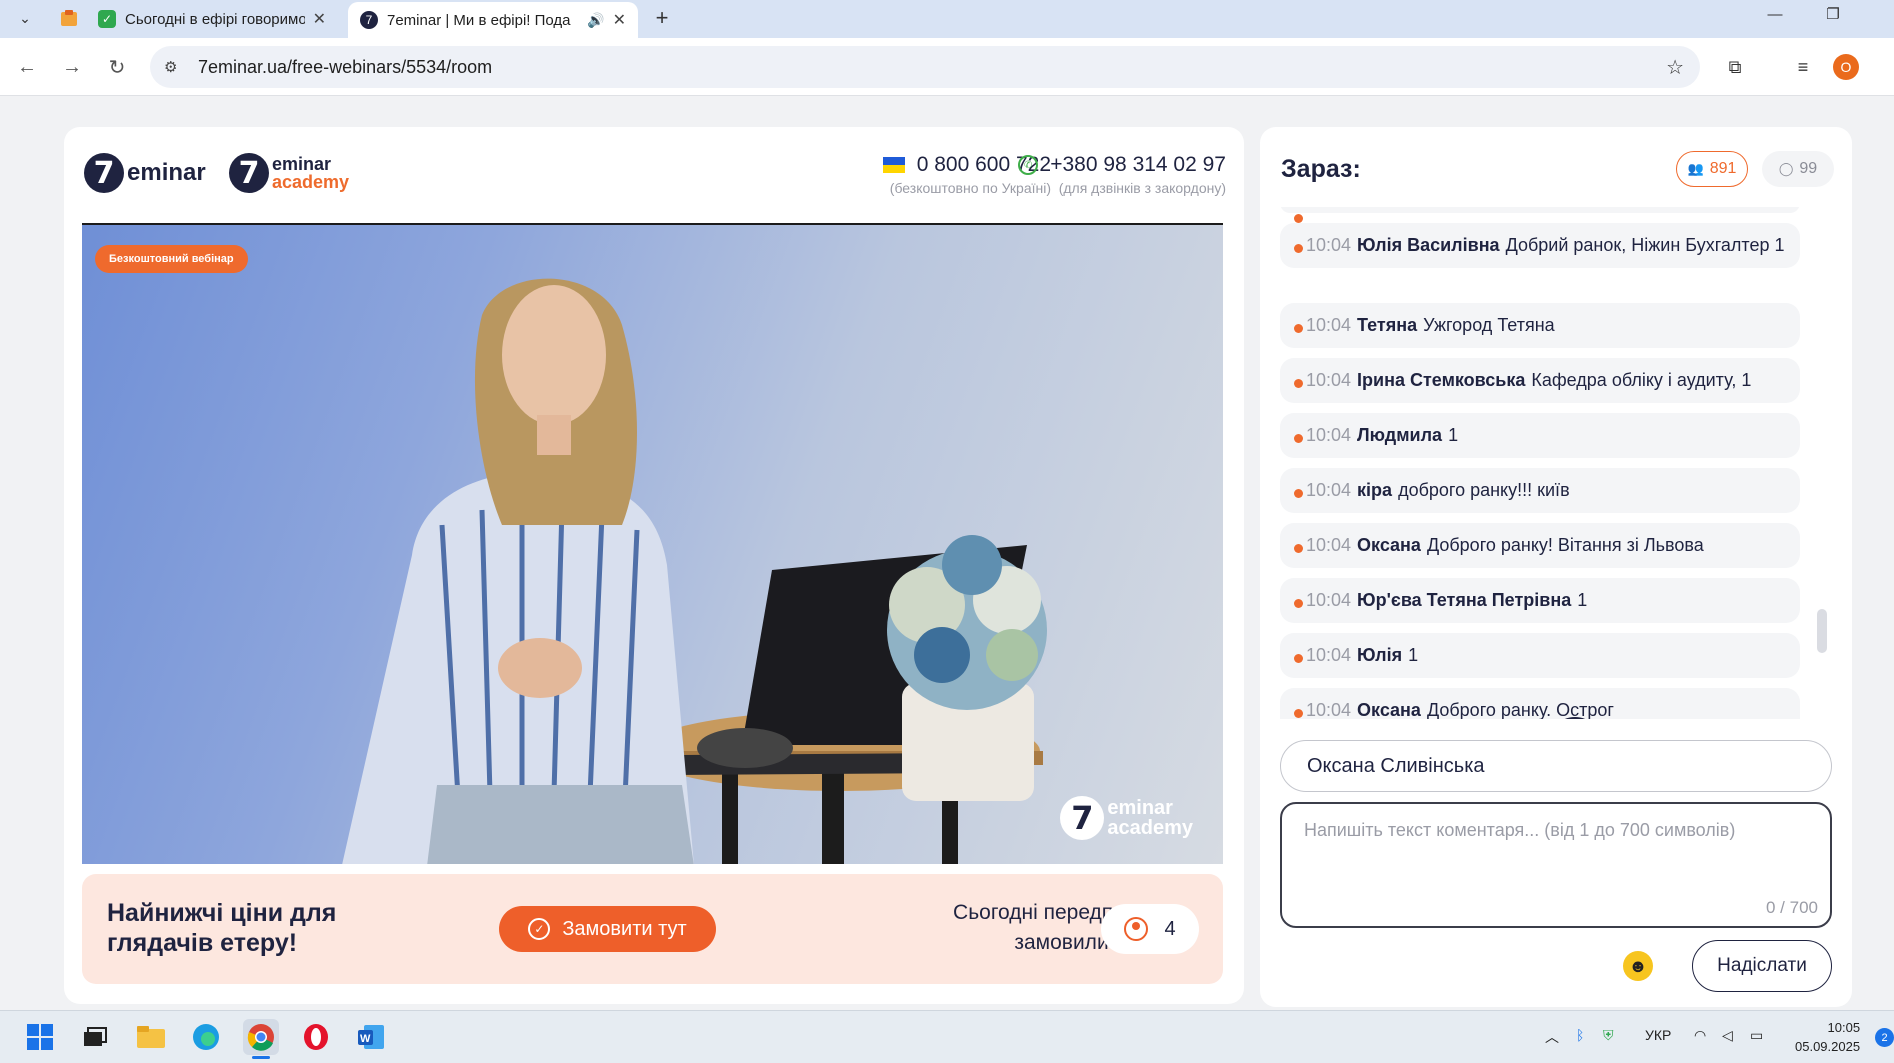 The image size is (1894, 1063). I want to click on comments-count: 99, so click(1808, 168).